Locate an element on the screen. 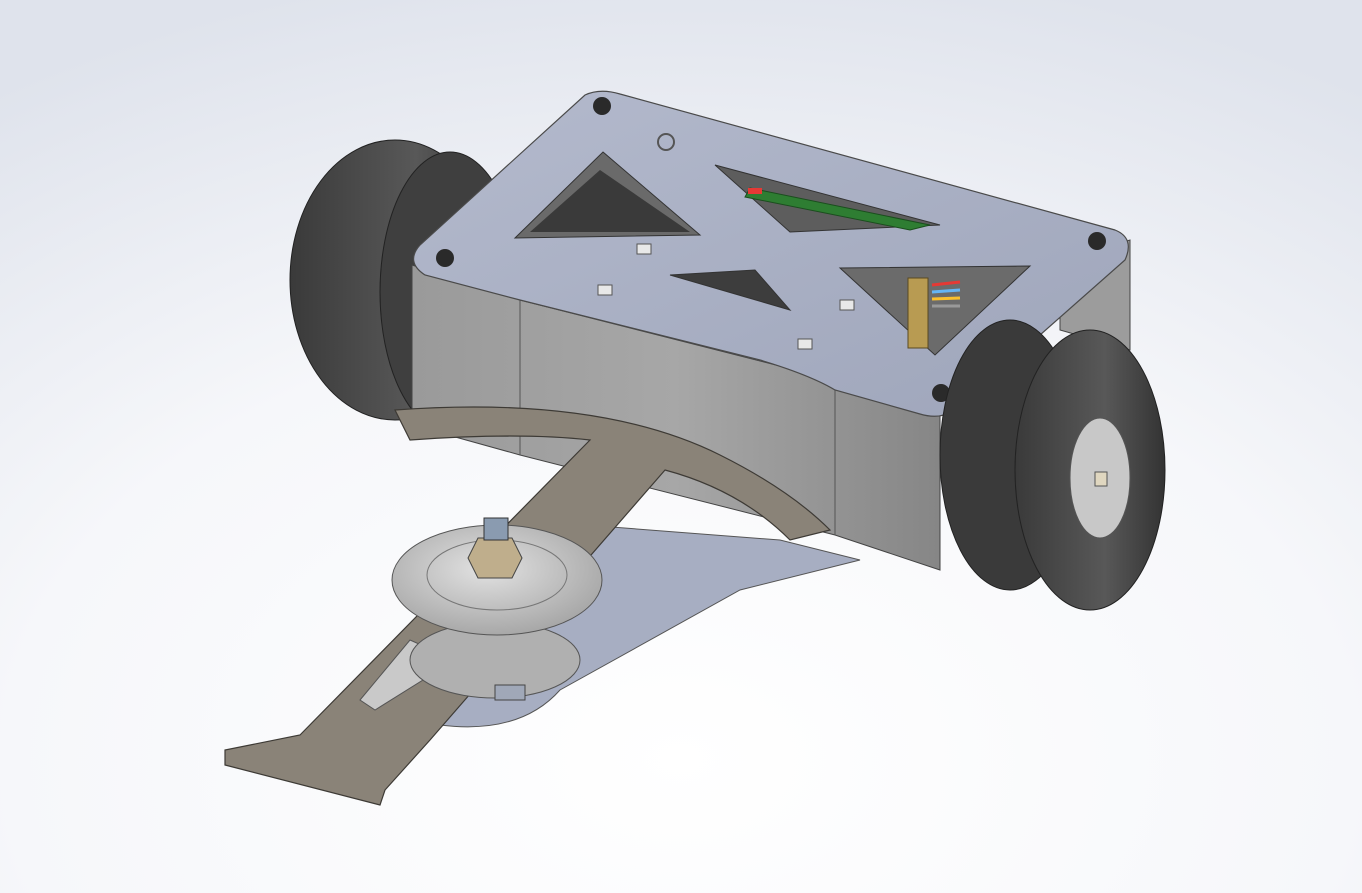 The image size is (1362, 893). right-wheel is located at coordinates (1052, 465).